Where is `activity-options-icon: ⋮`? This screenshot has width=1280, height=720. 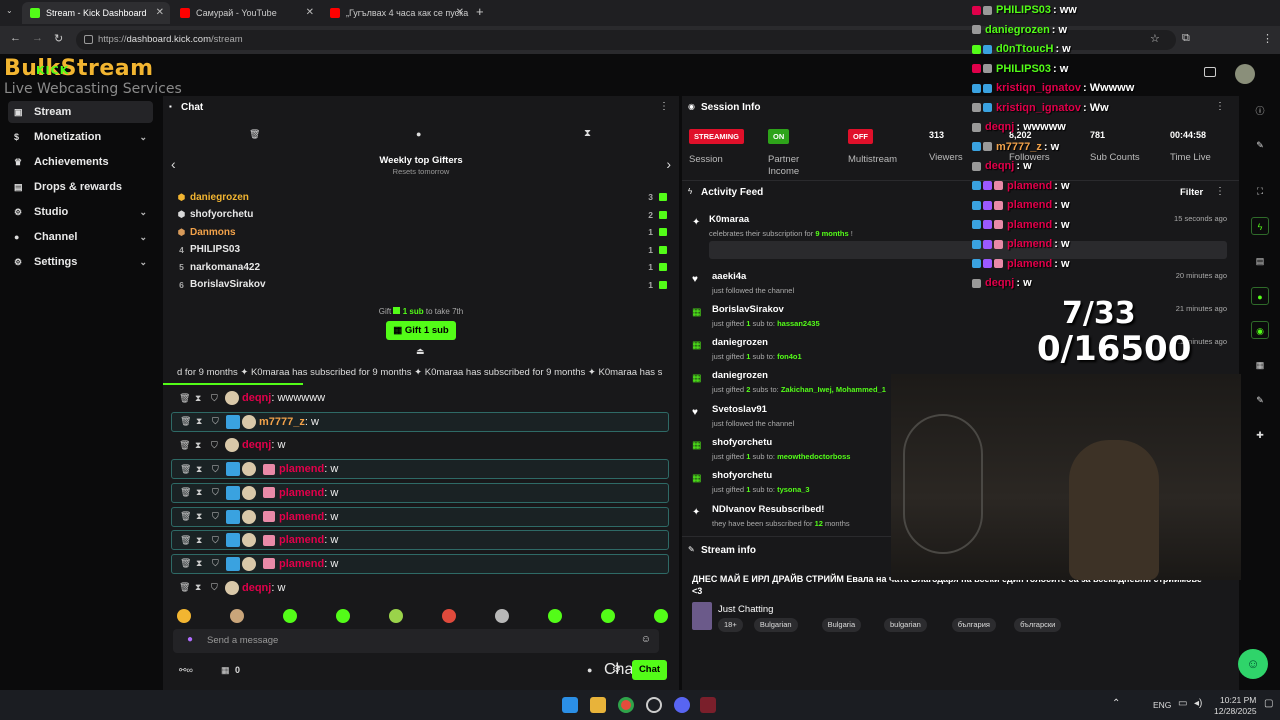
activity-options-icon: ⋮ is located at coordinates (1220, 191).